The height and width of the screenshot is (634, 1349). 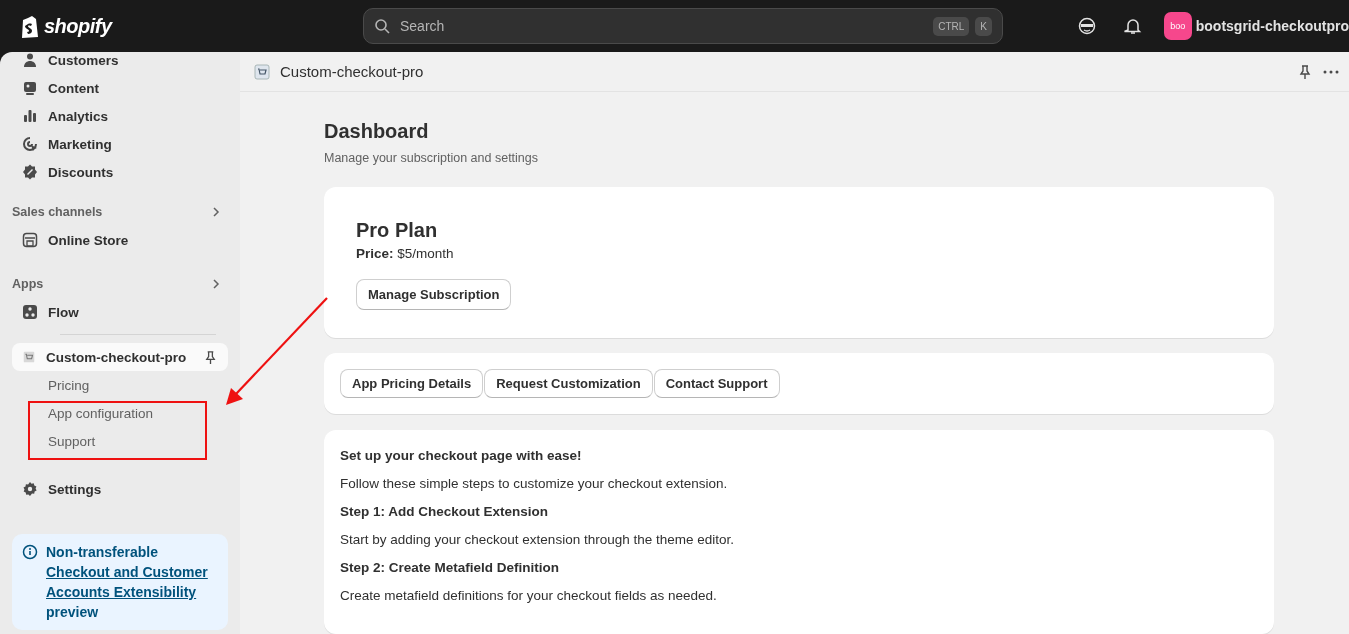 I want to click on section-heading: Apps, so click(x=28, y=284).